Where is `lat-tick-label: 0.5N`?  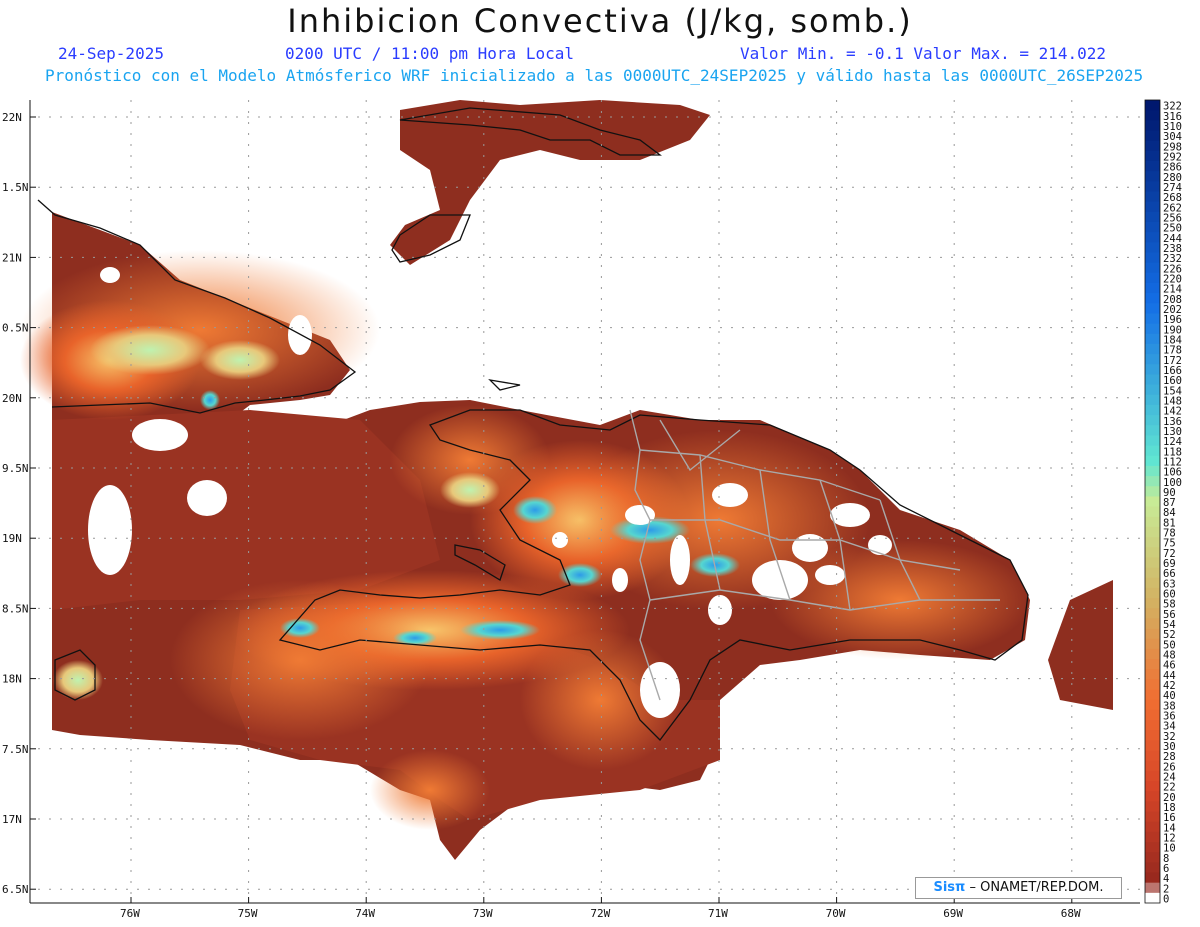
lat-tick-label: 0.5N is located at coordinates (15, 328).